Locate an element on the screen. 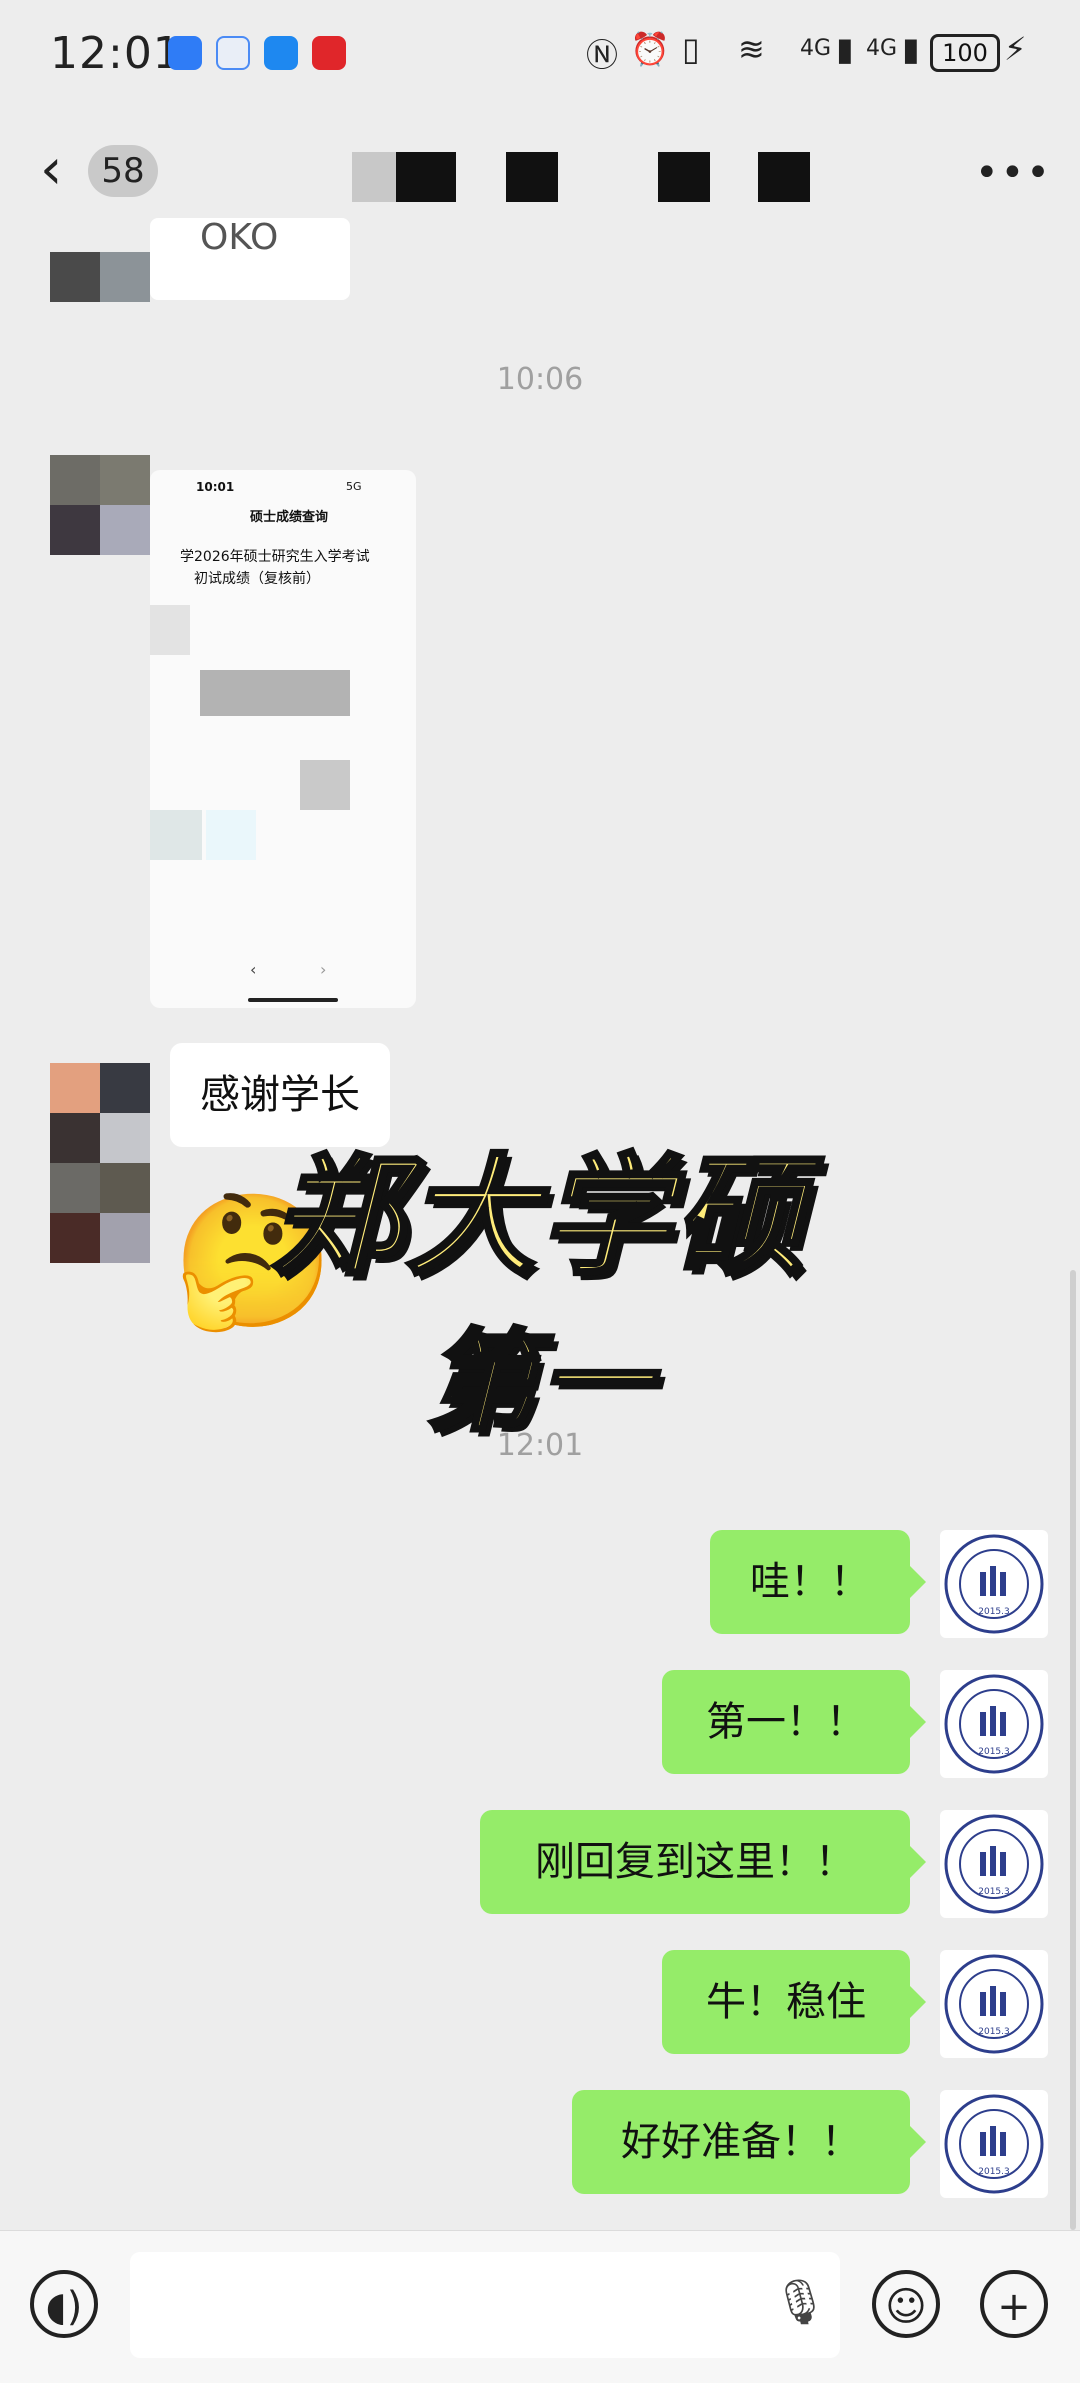  sent-message-bubble: 好好准备！！ is located at coordinates (749, 2142).